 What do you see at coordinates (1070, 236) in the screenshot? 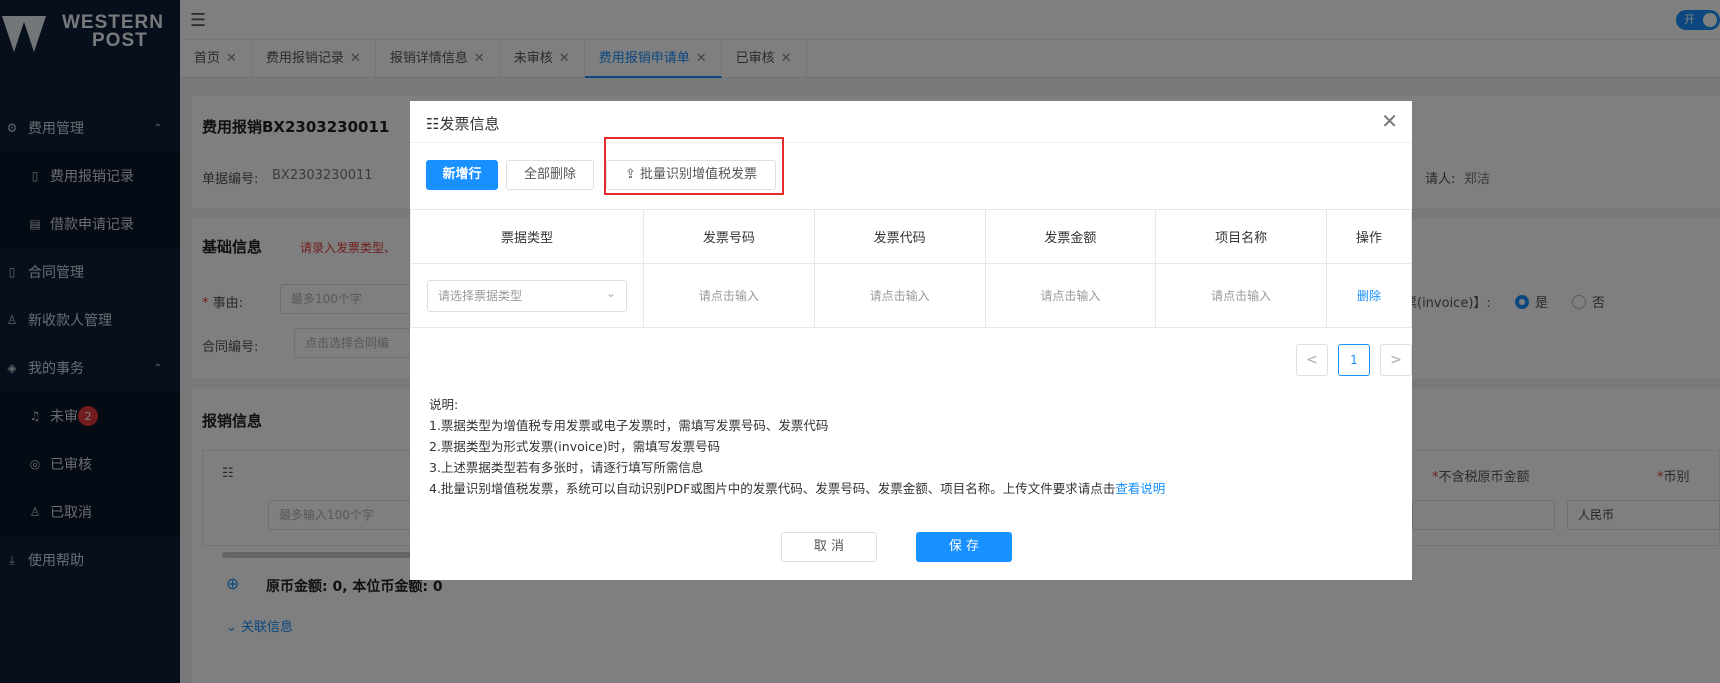
I see `col-invoice-amount: 发票金额` at bounding box center [1070, 236].